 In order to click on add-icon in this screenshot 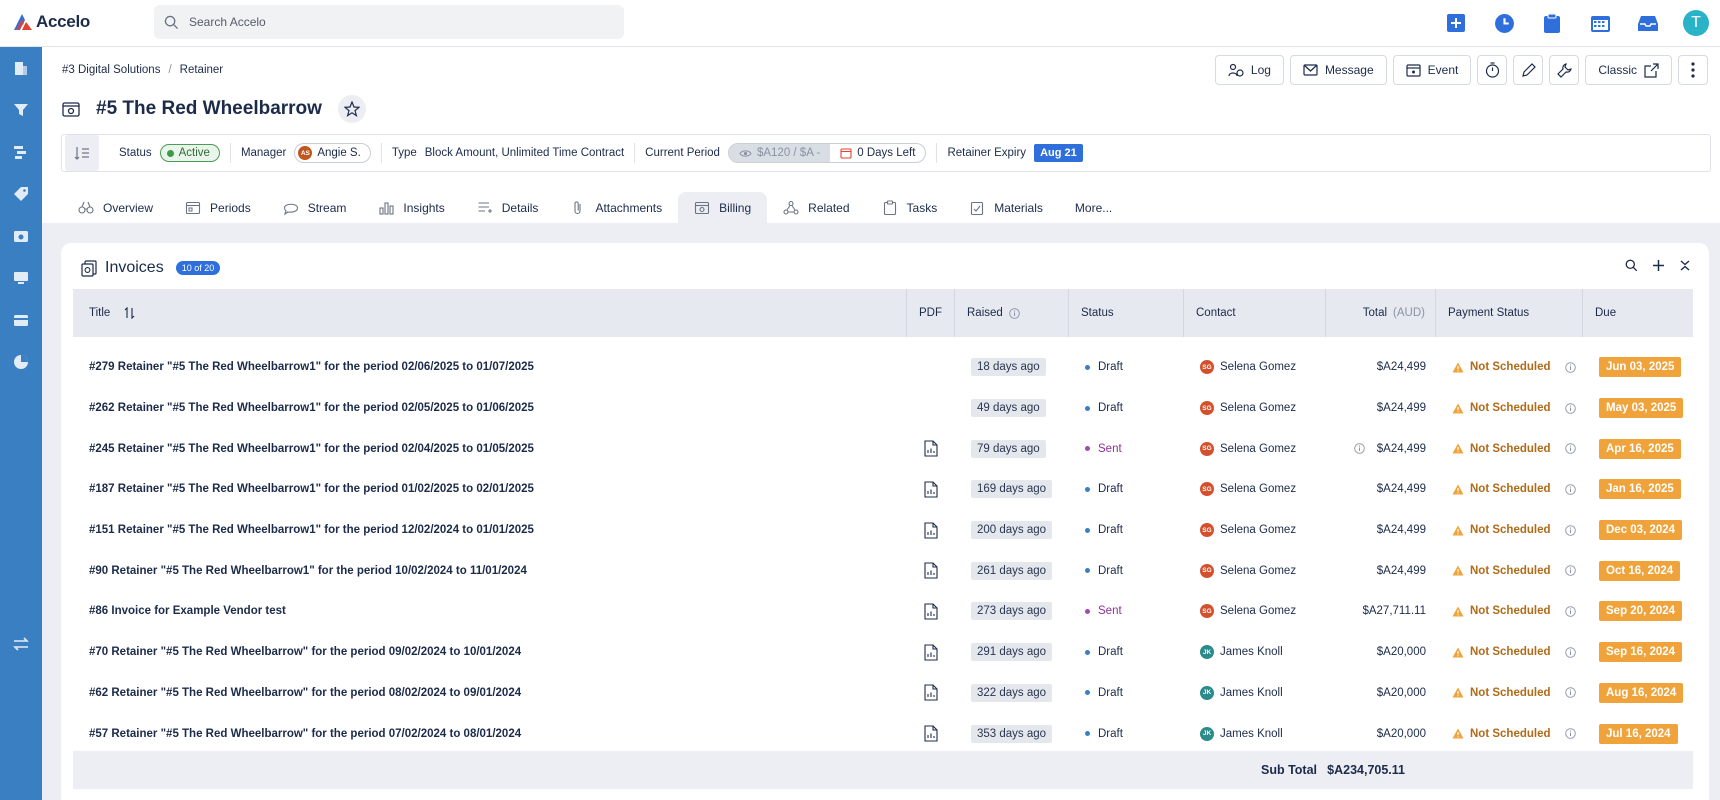, I will do `click(1658, 265)`.